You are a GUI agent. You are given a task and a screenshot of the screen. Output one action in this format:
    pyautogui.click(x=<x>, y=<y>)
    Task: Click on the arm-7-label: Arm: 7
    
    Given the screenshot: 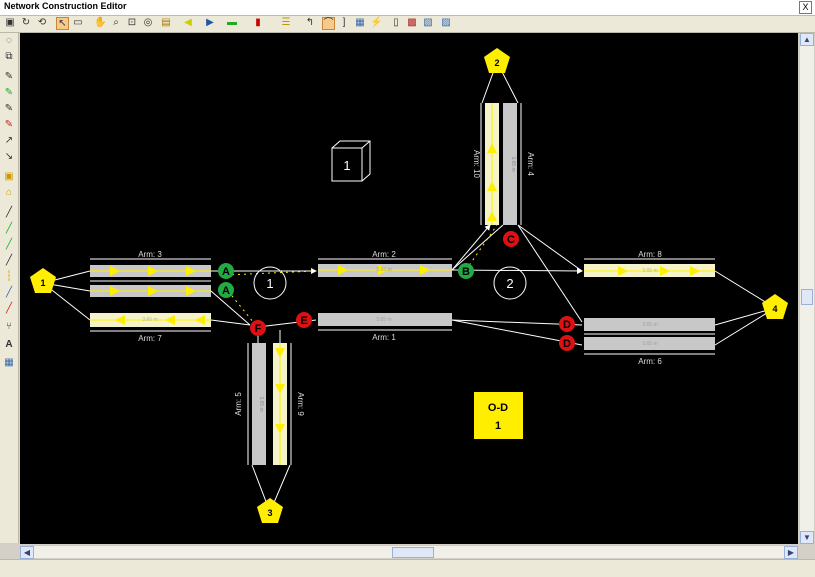 What is the action you would take?
    pyautogui.click(x=150, y=338)
    